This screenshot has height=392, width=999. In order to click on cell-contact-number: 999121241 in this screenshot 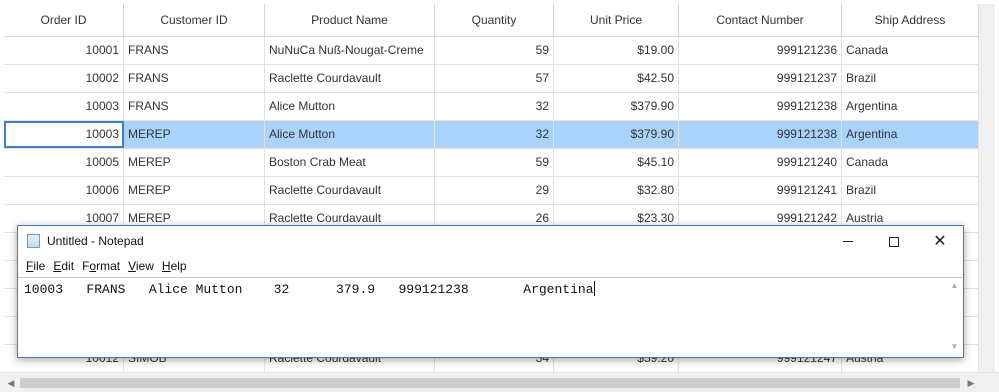, I will do `click(760, 190)`.